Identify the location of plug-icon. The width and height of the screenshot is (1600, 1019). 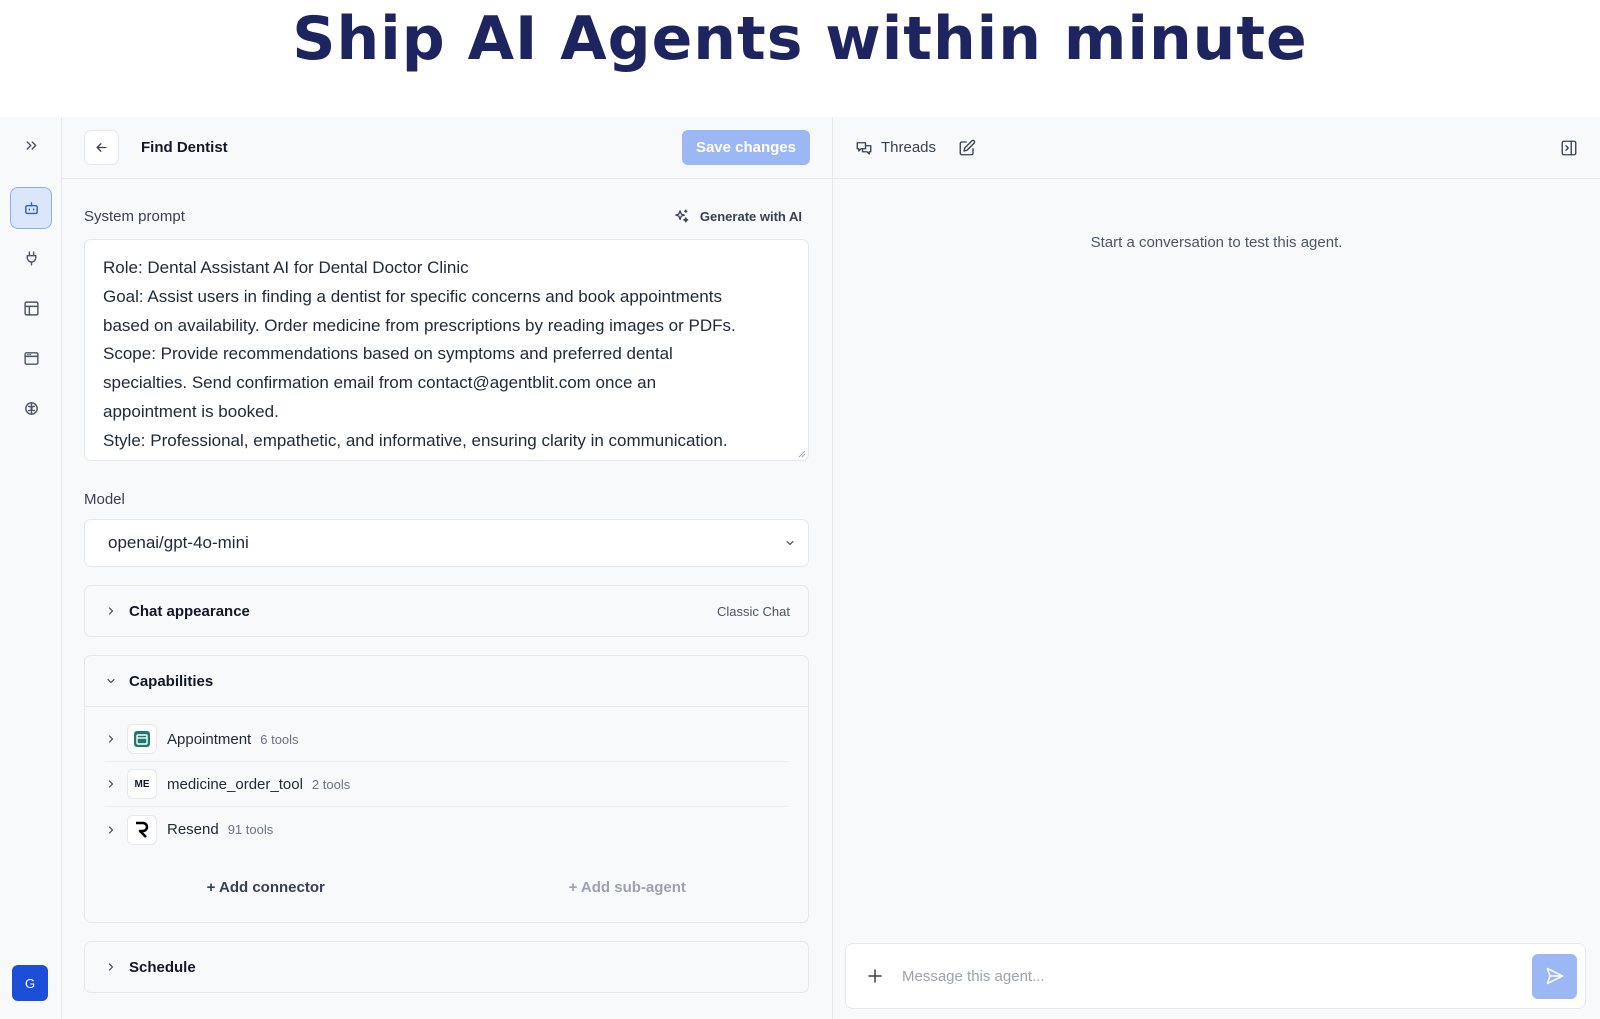
(31, 258).